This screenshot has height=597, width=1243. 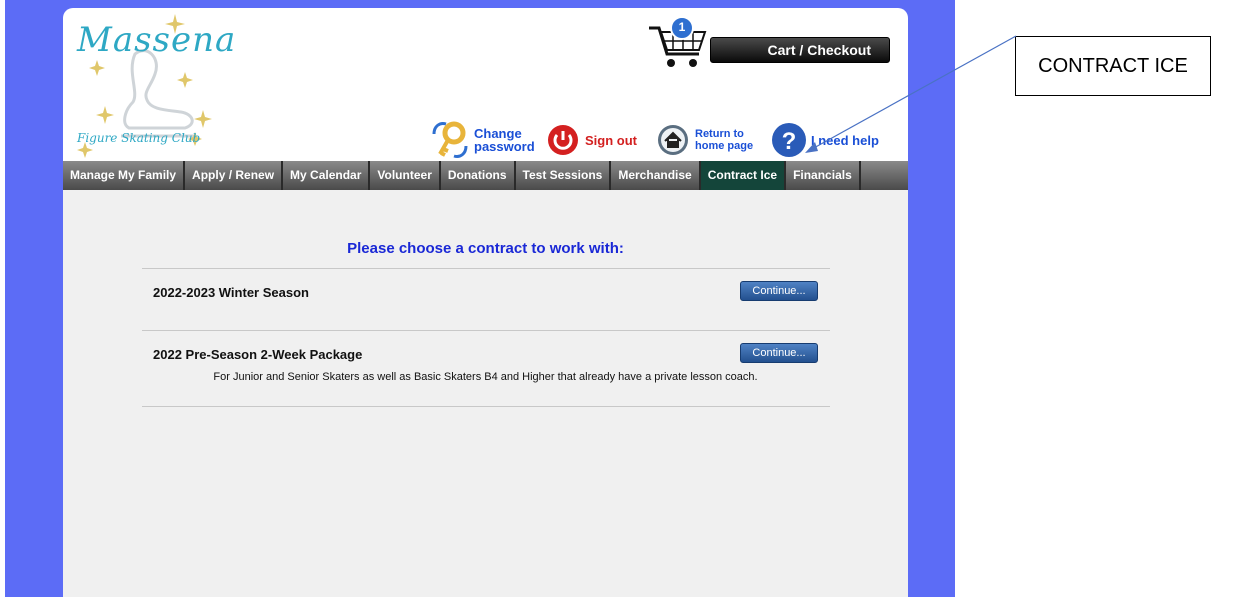 I want to click on annotation-arrow, so click(x=911, y=94).